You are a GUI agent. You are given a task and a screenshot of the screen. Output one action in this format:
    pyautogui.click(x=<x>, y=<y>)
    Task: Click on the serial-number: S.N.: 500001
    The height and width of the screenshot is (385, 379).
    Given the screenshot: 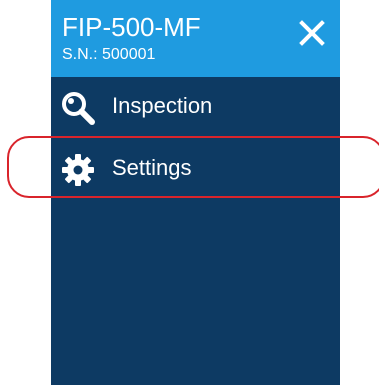 What is the action you would take?
    pyautogui.click(x=109, y=54)
    